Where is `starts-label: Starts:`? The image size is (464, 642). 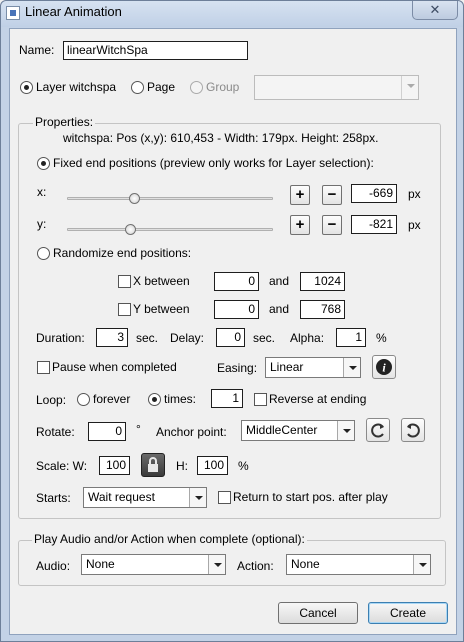
starts-label: Starts: is located at coordinates (53, 498).